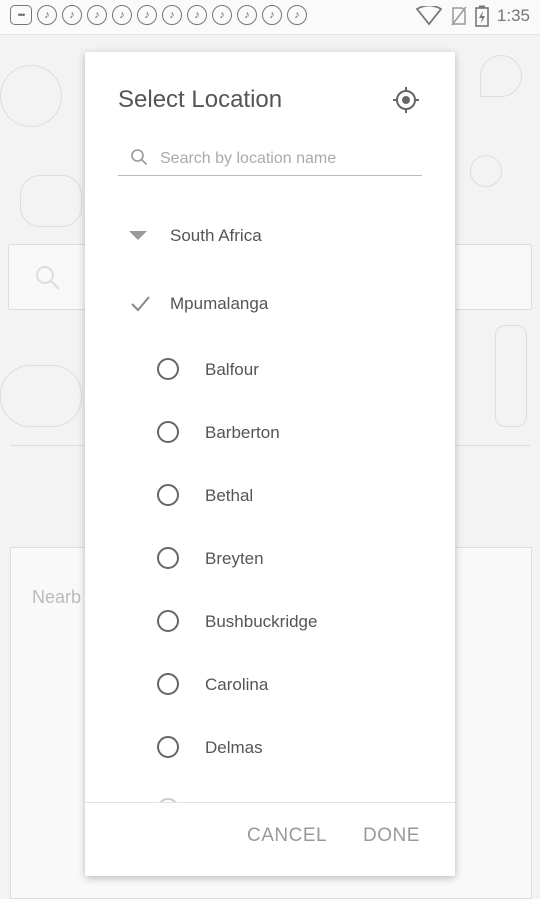 The image size is (540, 899). Describe the element at coordinates (237, 684) in the screenshot. I see `town-label: Carolina` at that location.